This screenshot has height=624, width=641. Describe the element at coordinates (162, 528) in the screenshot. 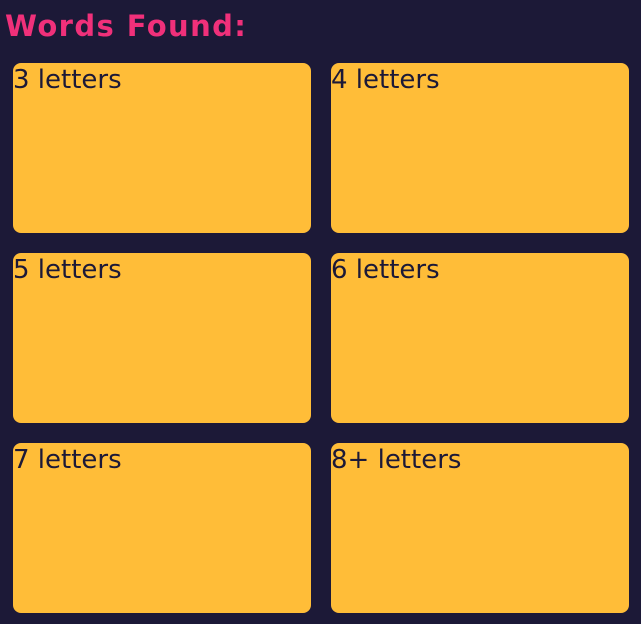

I see `word-group-7-letters: 7 letters` at that location.